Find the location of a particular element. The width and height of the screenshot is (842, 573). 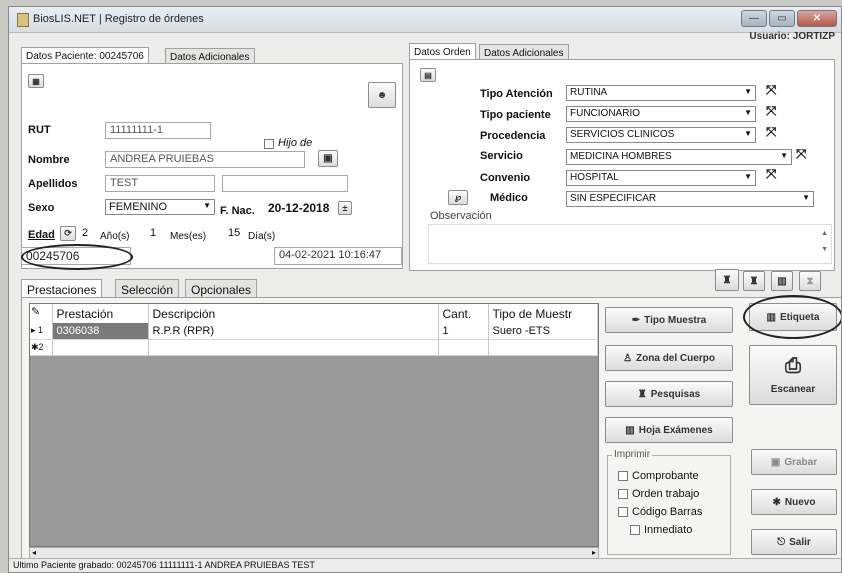

medico-label: Médico is located at coordinates (509, 198).